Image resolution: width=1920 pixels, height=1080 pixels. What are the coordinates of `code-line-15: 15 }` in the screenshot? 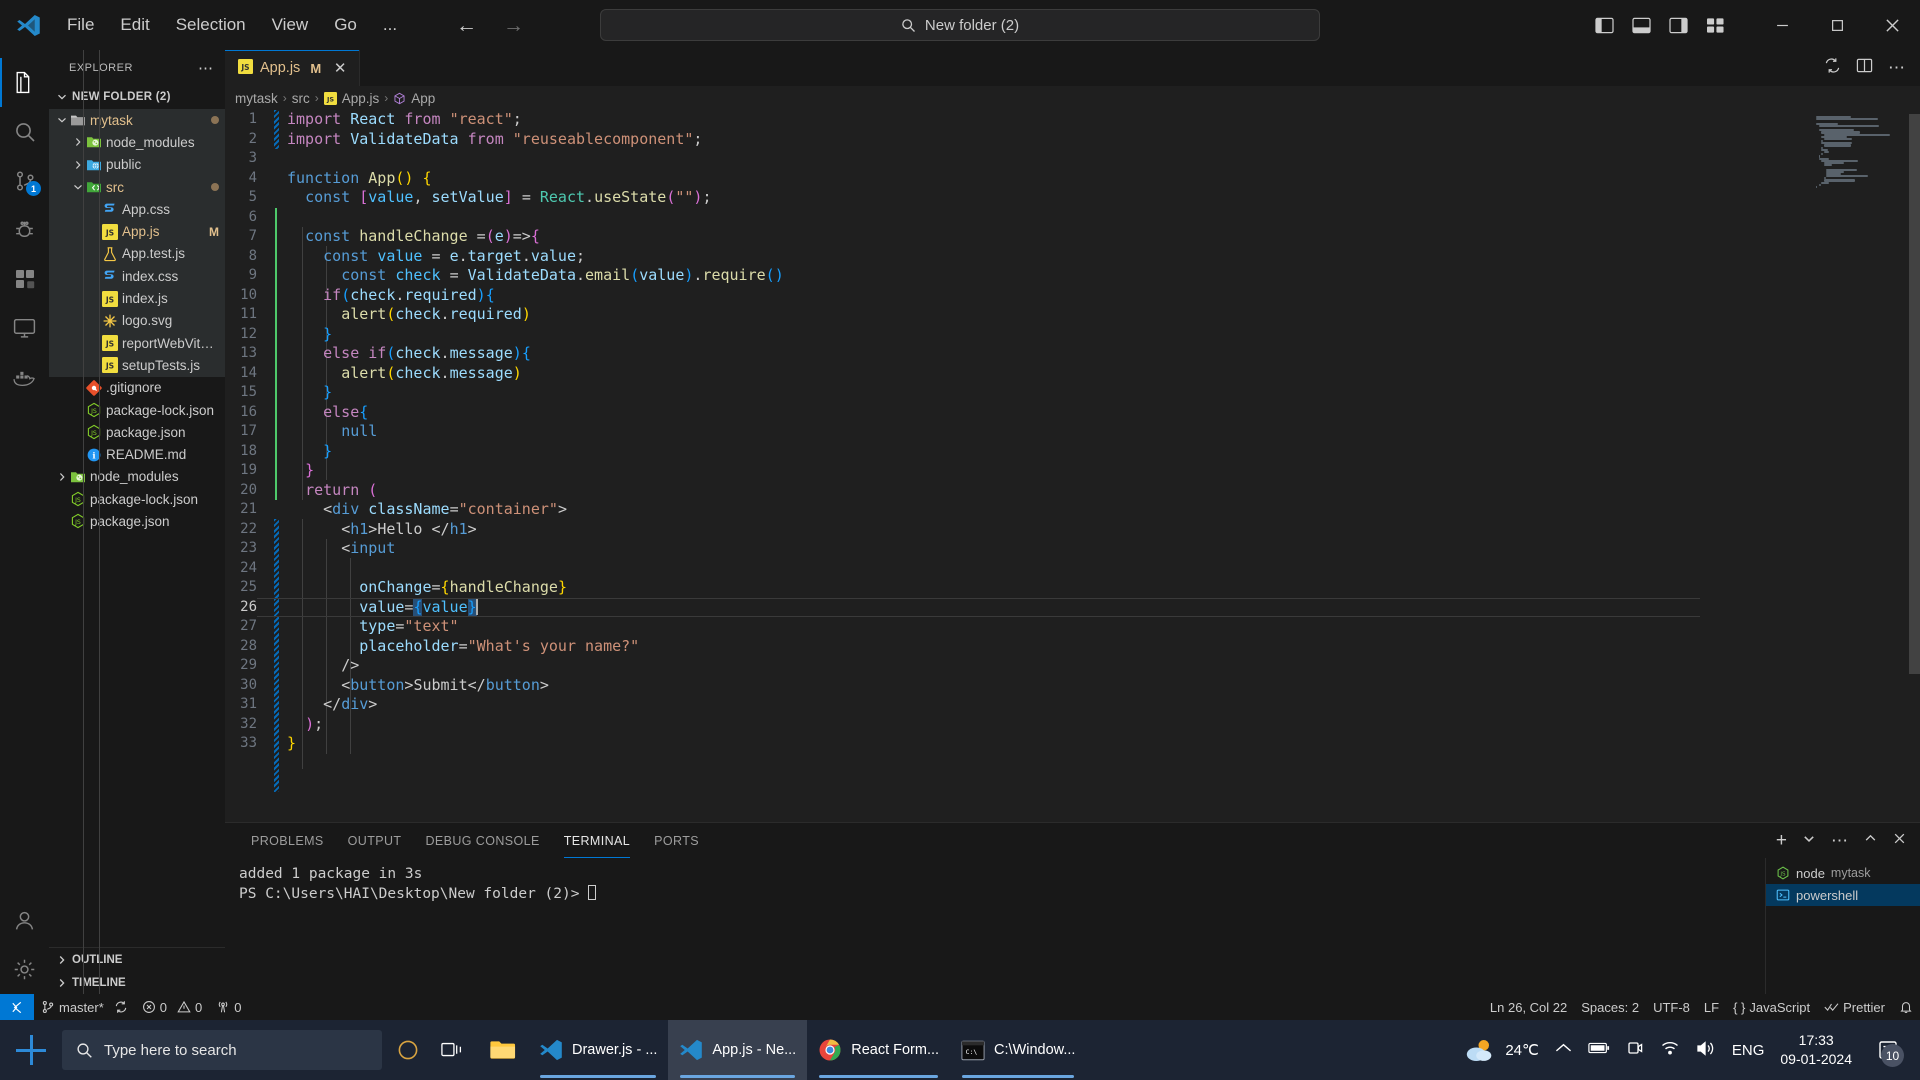 It's located at (1017, 393).